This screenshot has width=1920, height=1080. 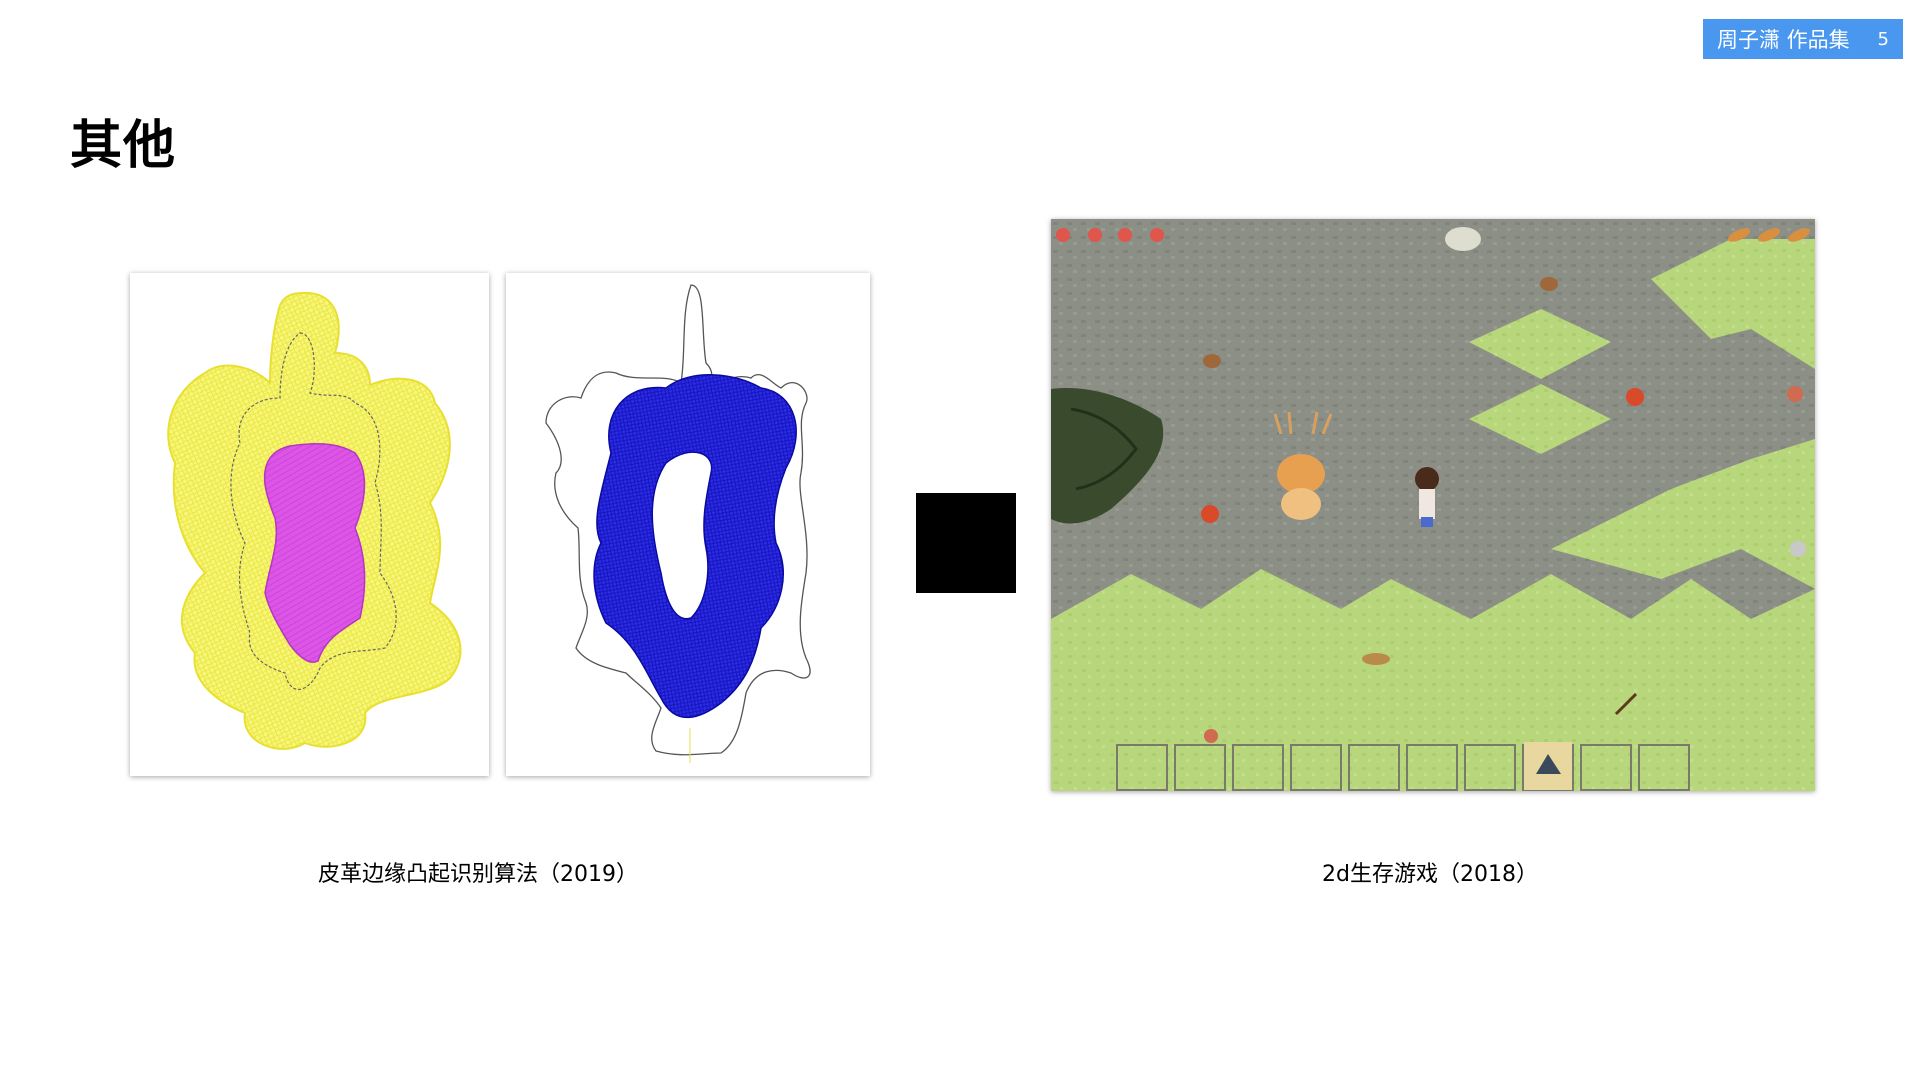 What do you see at coordinates (1883, 39) in the screenshot?
I see `page-number: 5` at bounding box center [1883, 39].